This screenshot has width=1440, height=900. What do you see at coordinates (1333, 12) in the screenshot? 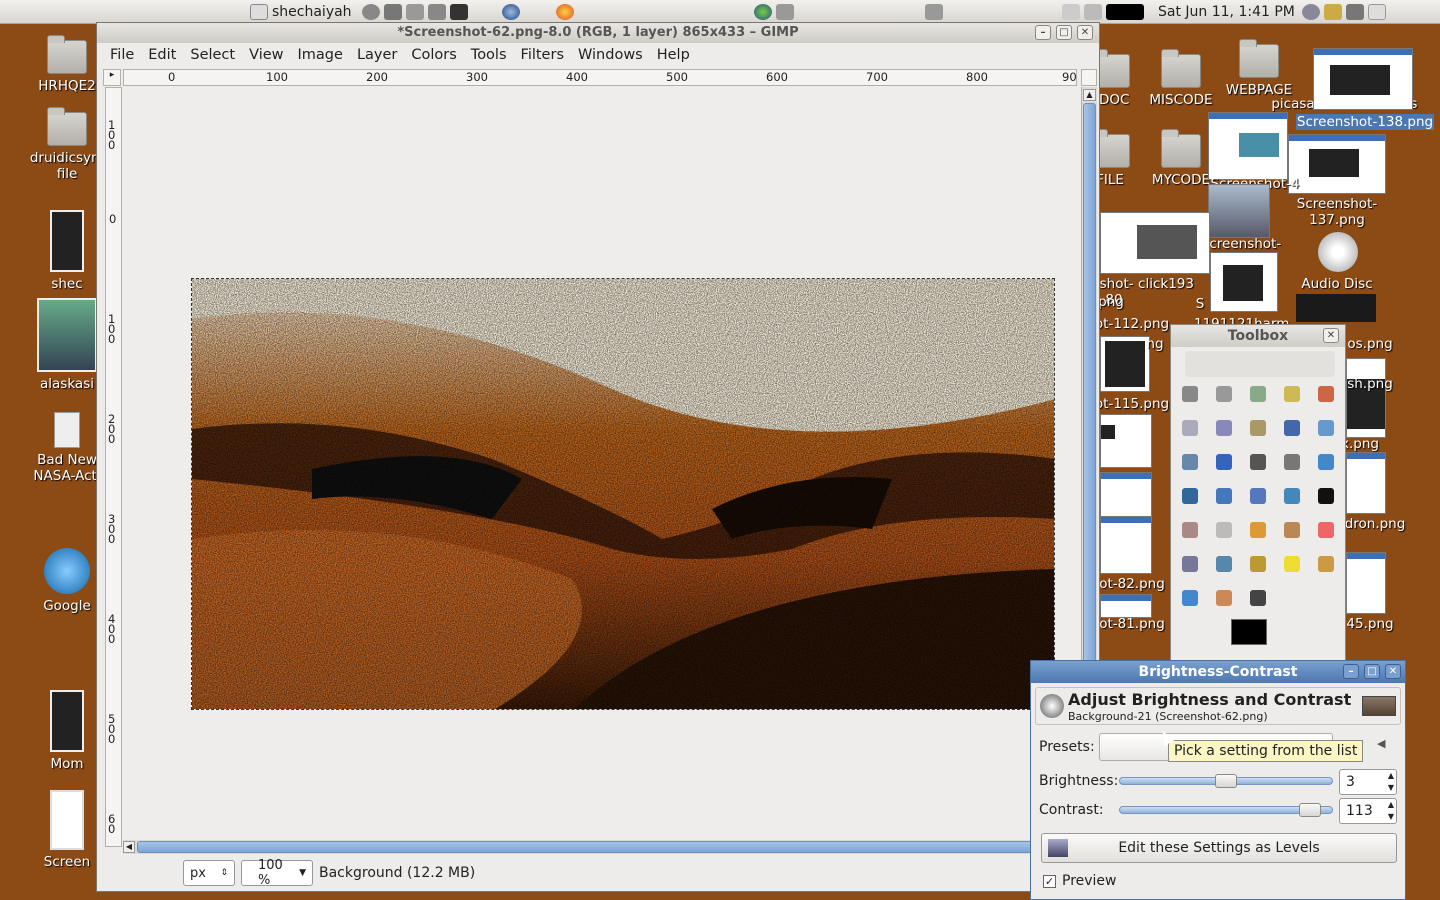
I see `update-icon` at bounding box center [1333, 12].